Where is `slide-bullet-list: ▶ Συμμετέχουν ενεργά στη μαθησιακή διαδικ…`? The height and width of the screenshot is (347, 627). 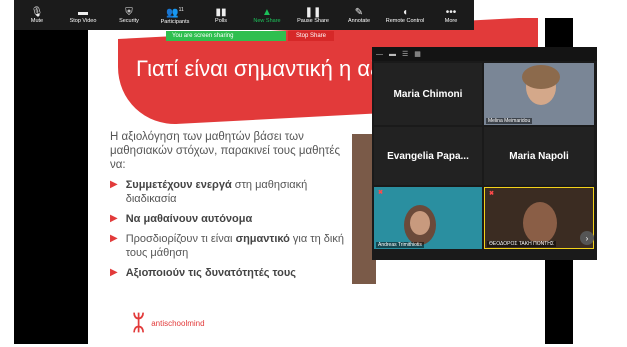 slide-bullet-list: ▶ Συμμετέχουν ενεργά στη μαθησιακή διαδικ… is located at coordinates (230, 232).